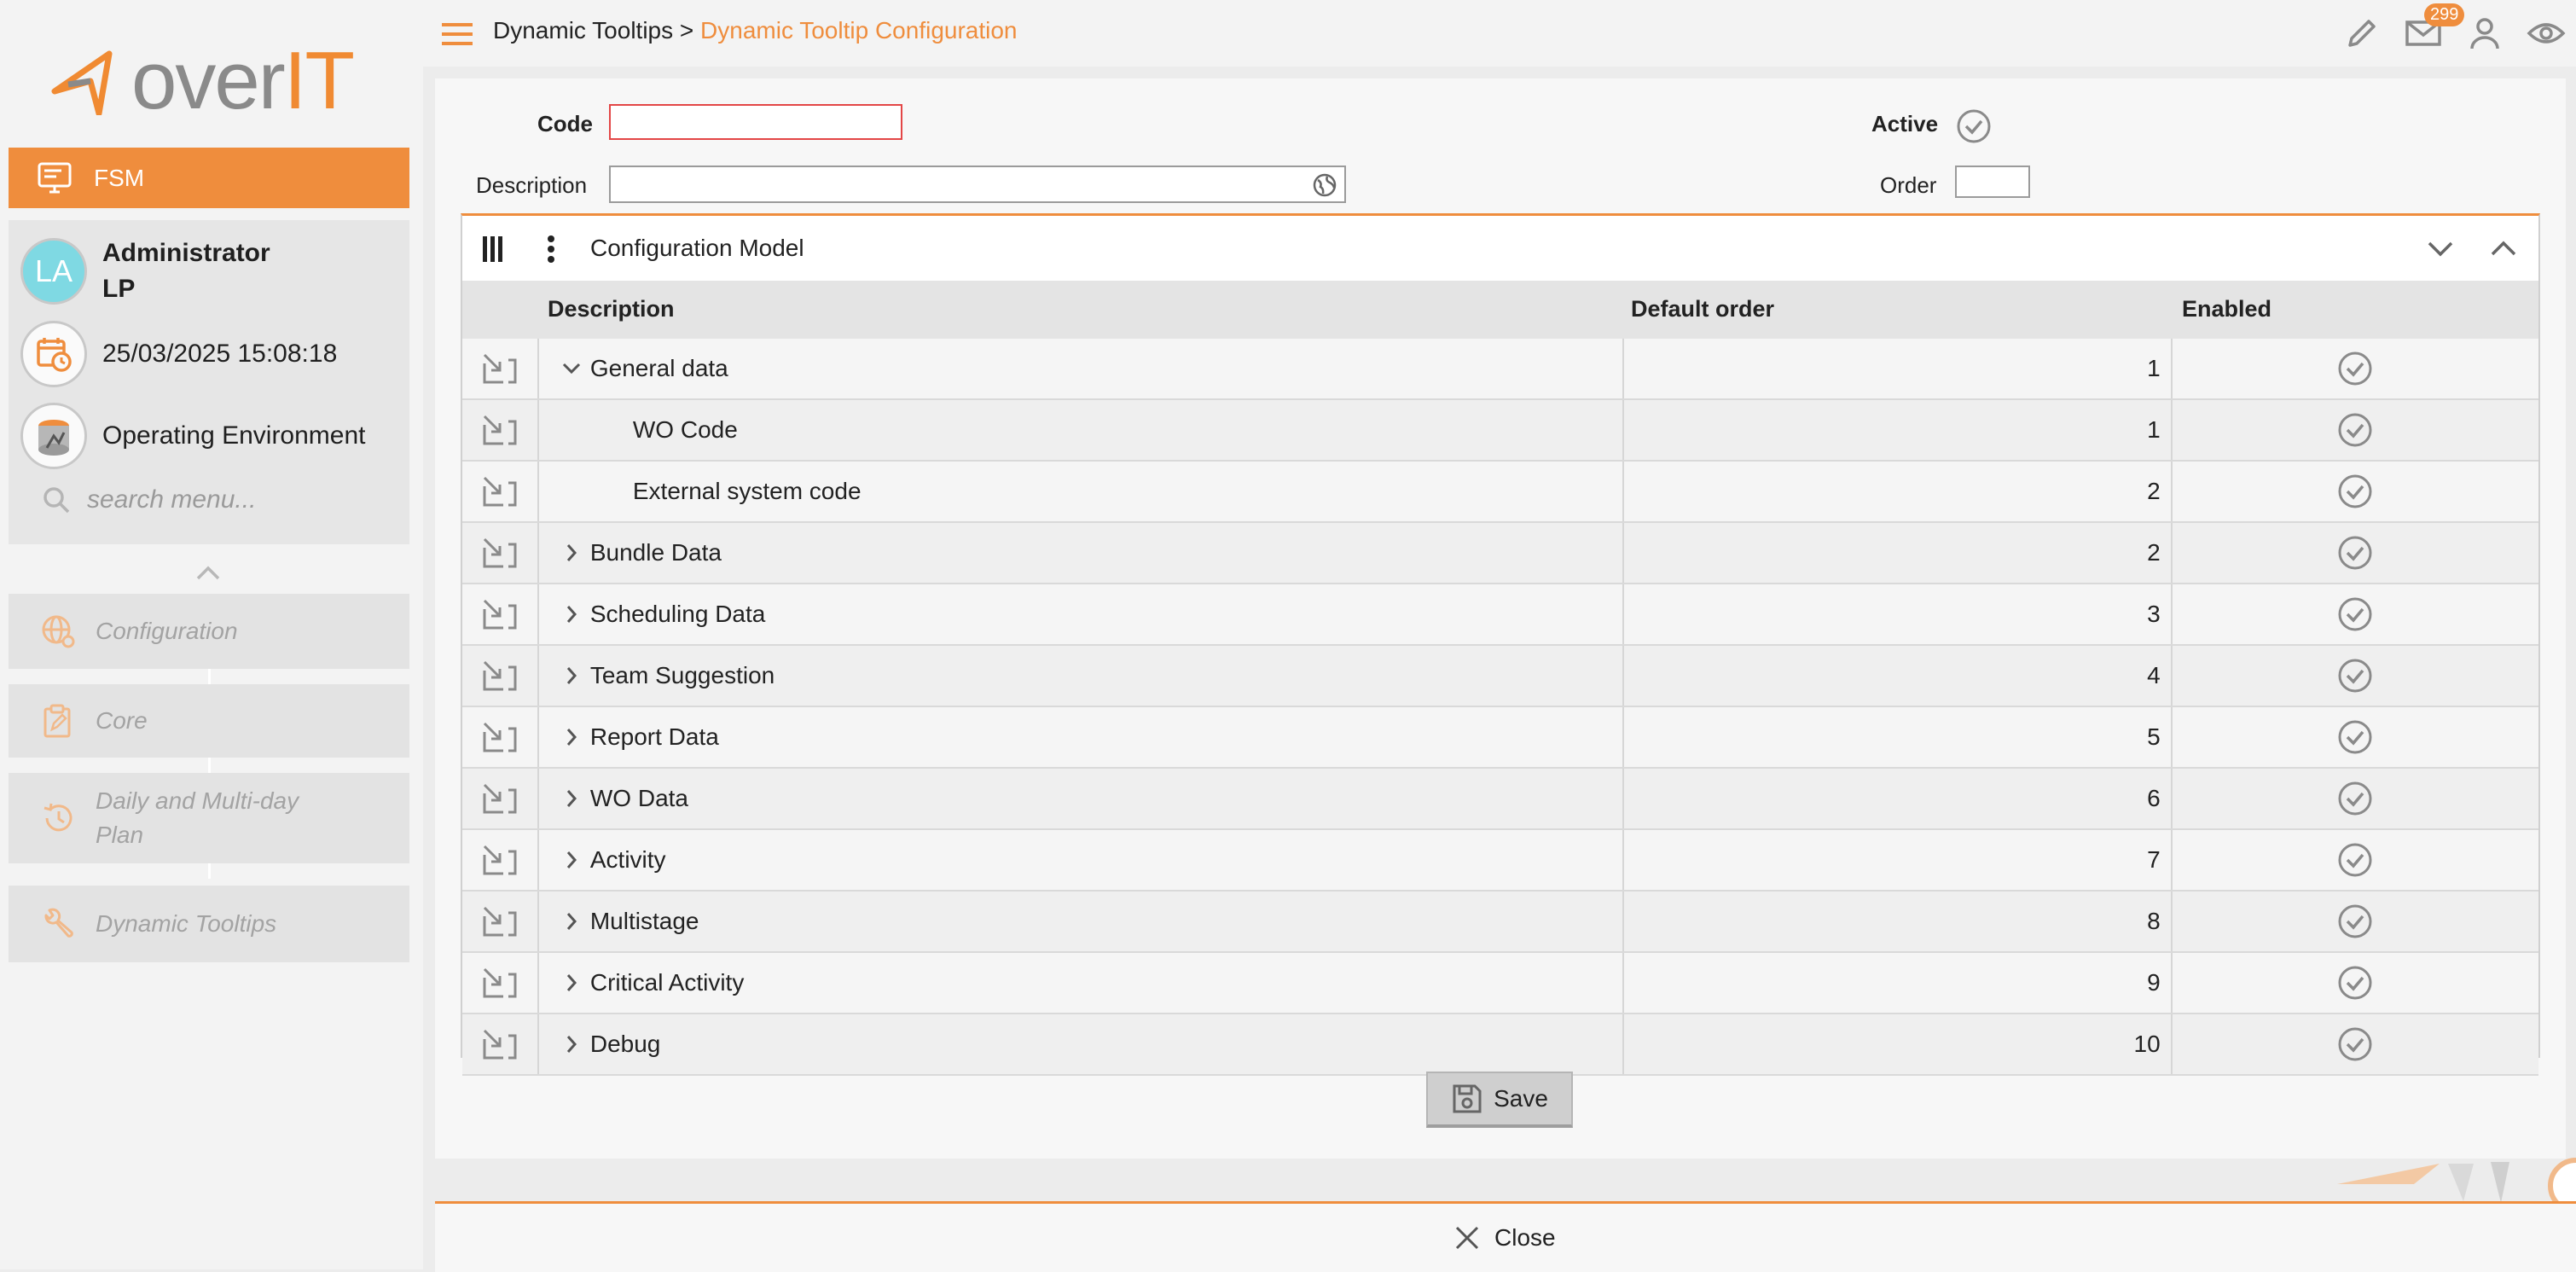 Image resolution: width=2576 pixels, height=1272 pixels. I want to click on column-header-default-order: Default order, so click(1702, 309).